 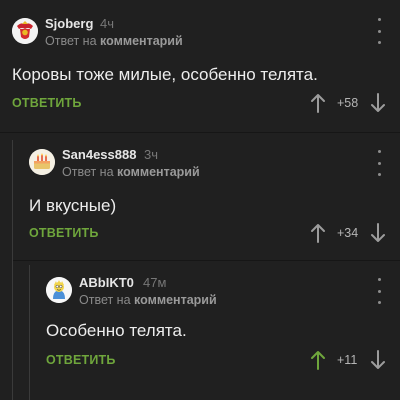 I want to click on cartoon-character-icon, so click(x=59, y=290).